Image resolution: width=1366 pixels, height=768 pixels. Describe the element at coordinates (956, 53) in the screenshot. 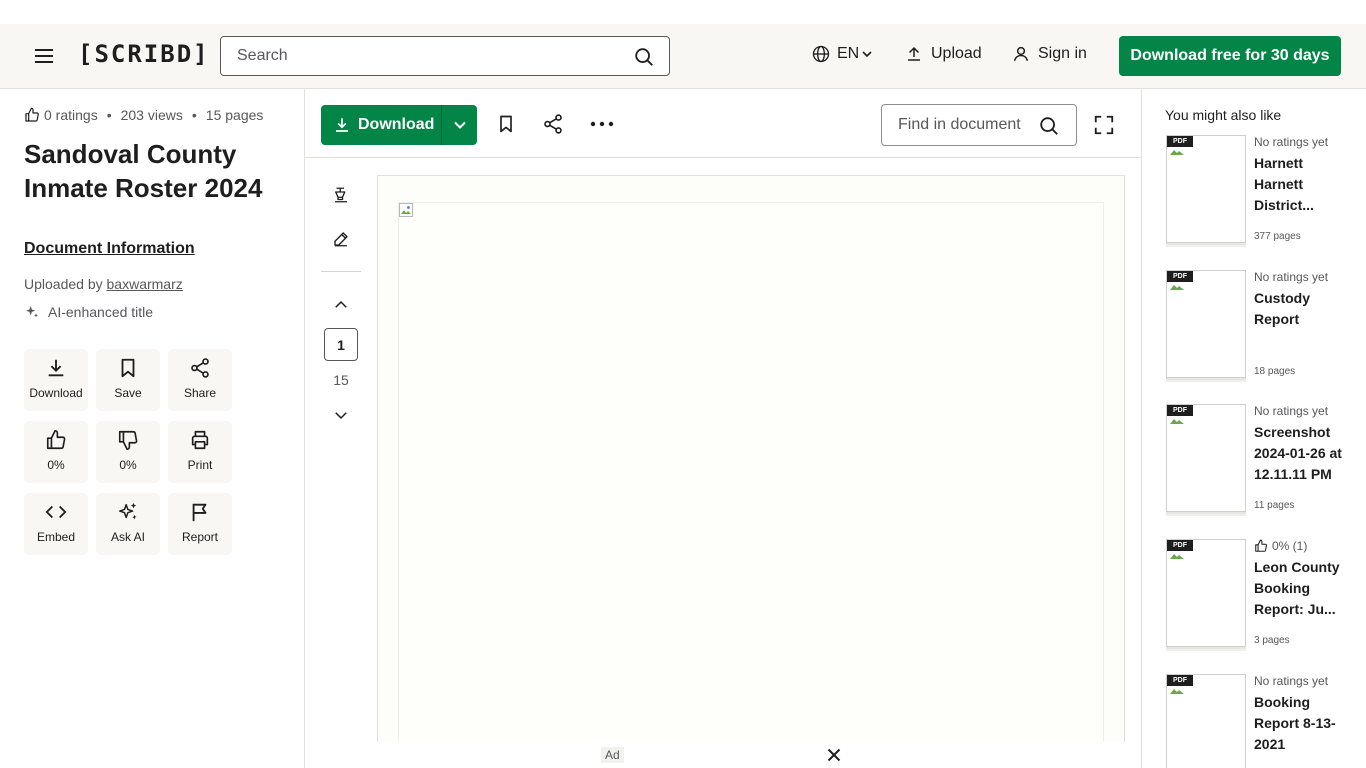

I see `upload-label: Upload` at that location.